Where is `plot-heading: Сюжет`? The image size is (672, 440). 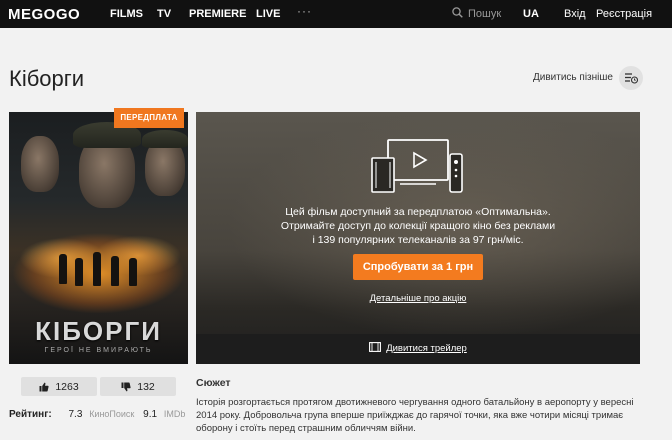
plot-heading: Сюжет is located at coordinates (213, 383).